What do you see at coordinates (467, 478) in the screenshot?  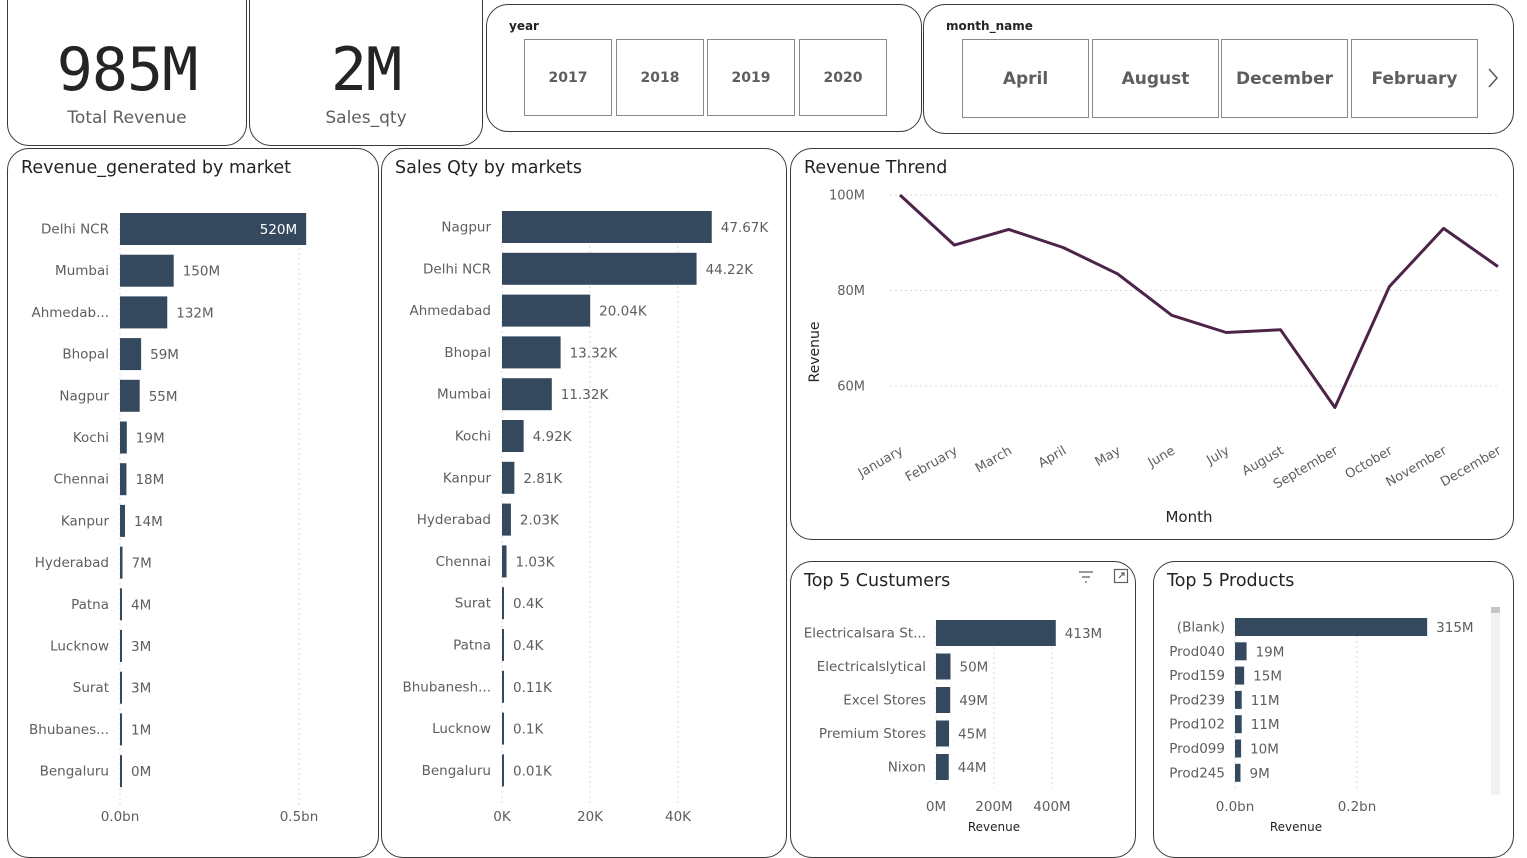 I see `category-label: Kanpur` at bounding box center [467, 478].